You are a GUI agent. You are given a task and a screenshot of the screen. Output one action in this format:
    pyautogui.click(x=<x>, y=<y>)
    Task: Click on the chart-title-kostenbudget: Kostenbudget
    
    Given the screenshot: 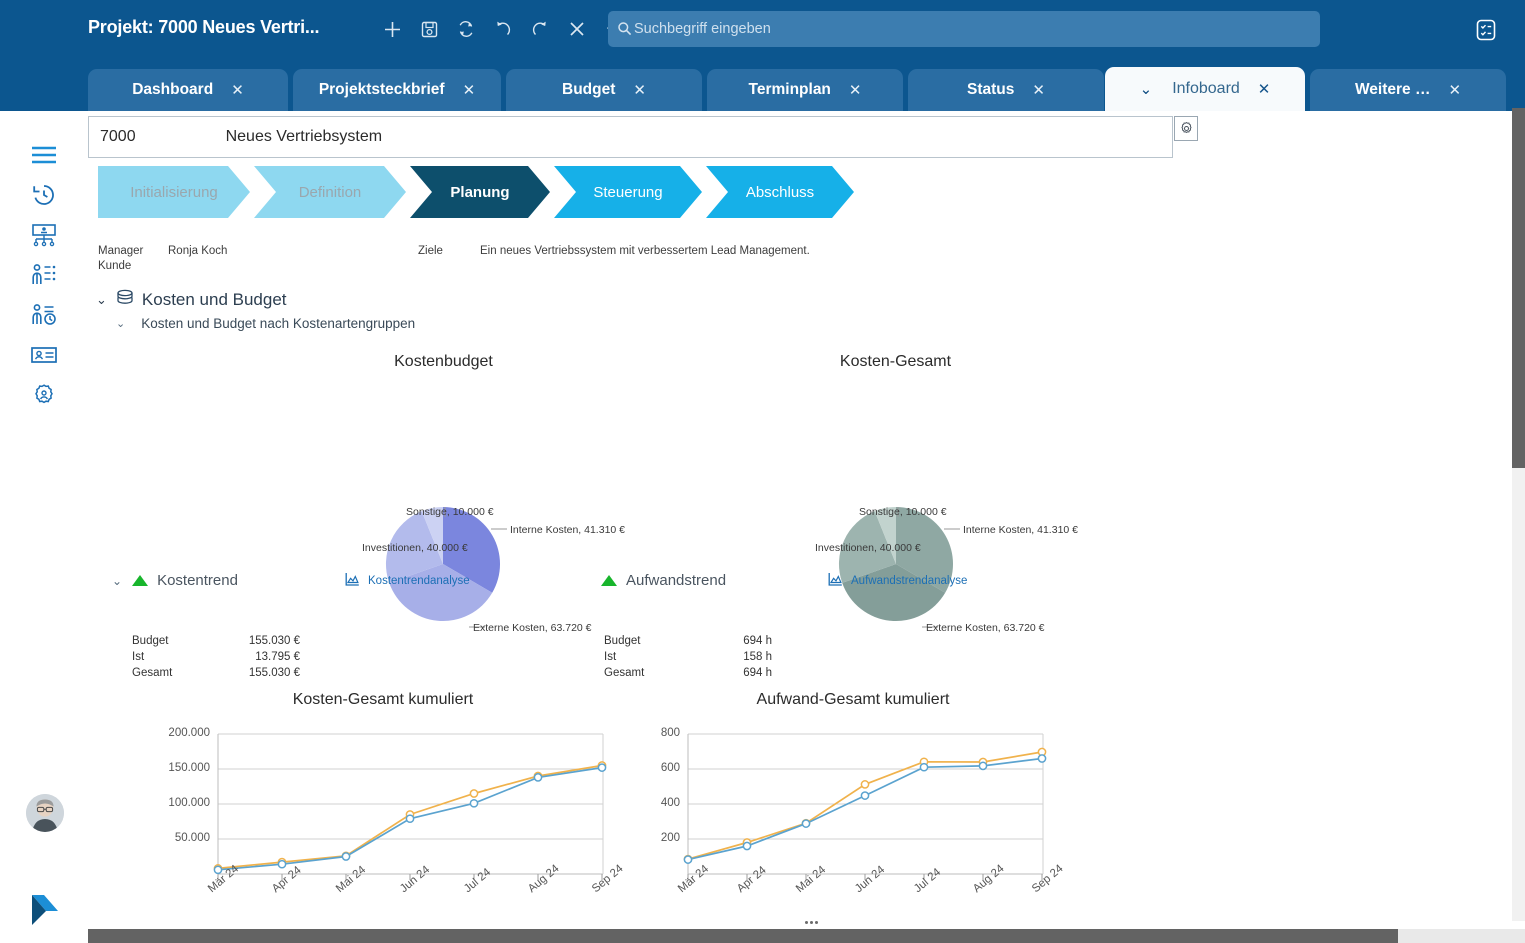 What is the action you would take?
    pyautogui.click(x=443, y=361)
    